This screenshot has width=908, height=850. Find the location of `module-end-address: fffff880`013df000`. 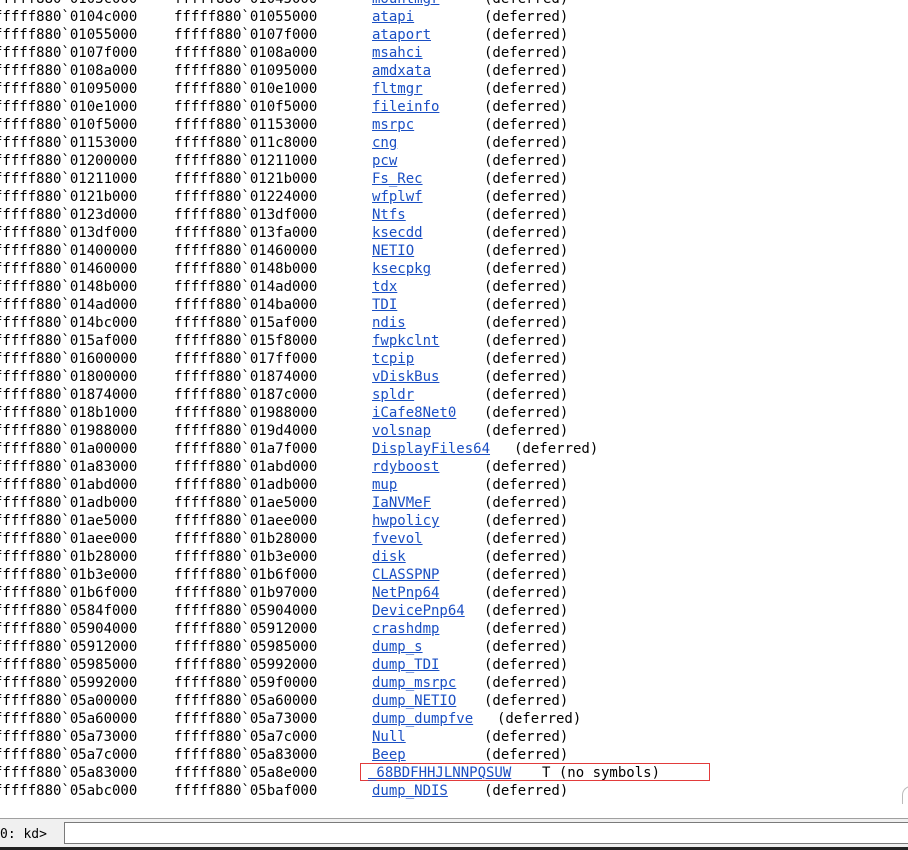

module-end-address: fffff880`013df000 is located at coordinates (246, 215).